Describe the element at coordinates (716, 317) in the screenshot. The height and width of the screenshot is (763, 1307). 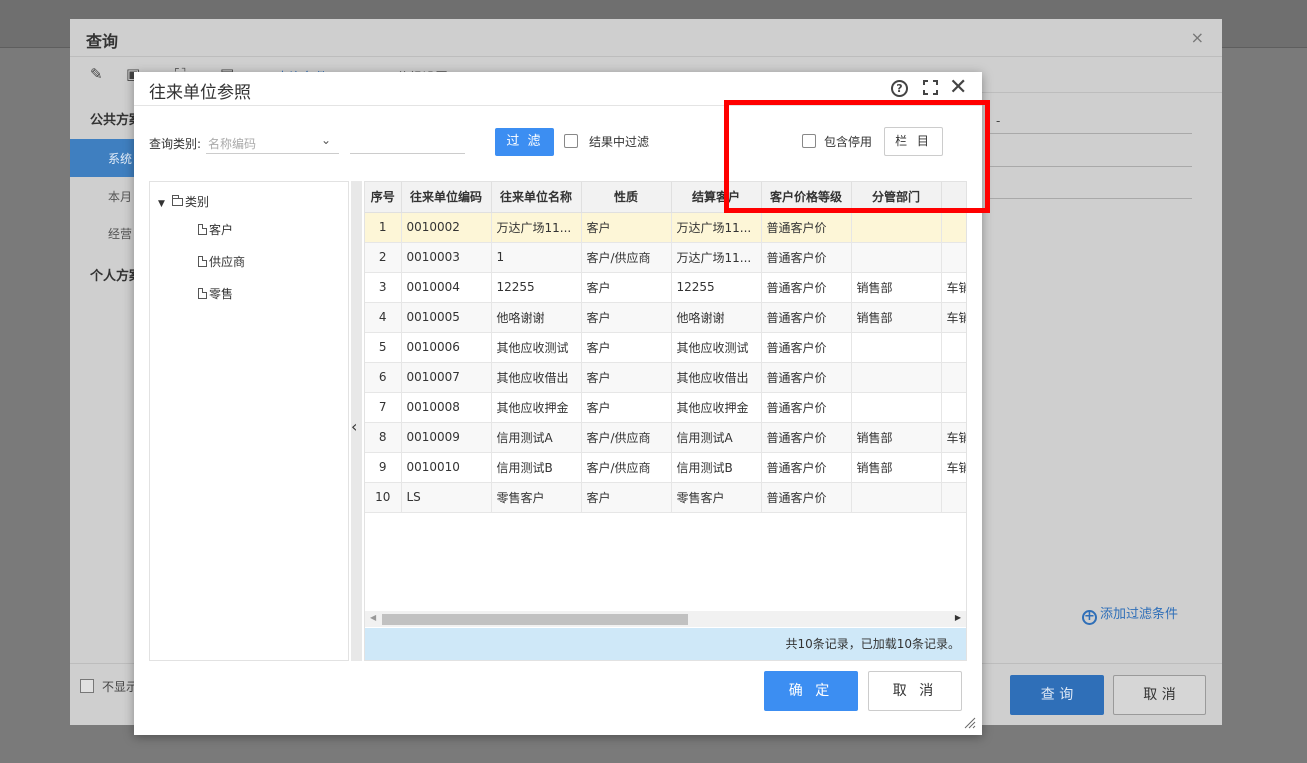
I see `table-cell: 他咯谢谢` at that location.